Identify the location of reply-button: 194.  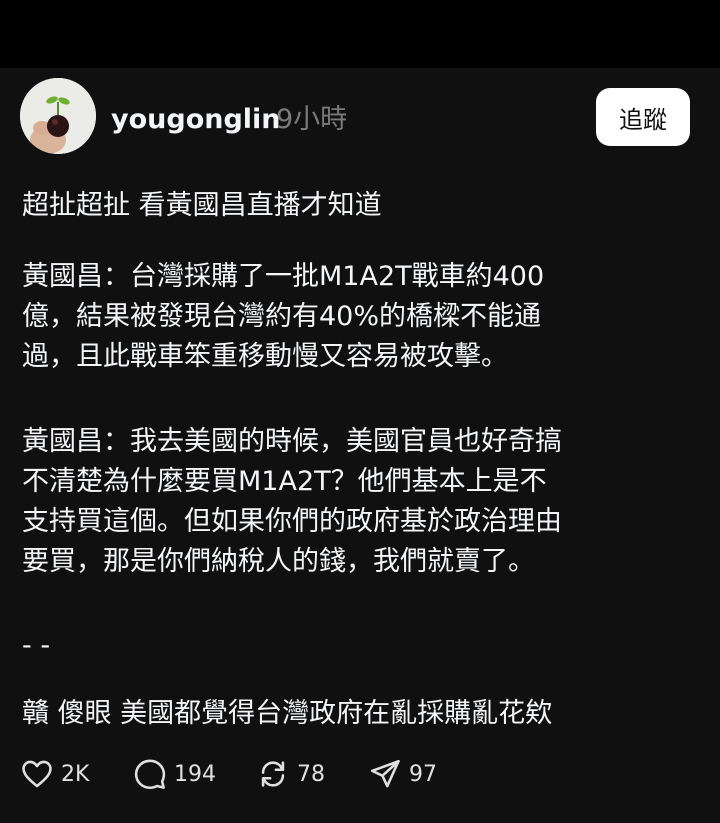
(174, 774).